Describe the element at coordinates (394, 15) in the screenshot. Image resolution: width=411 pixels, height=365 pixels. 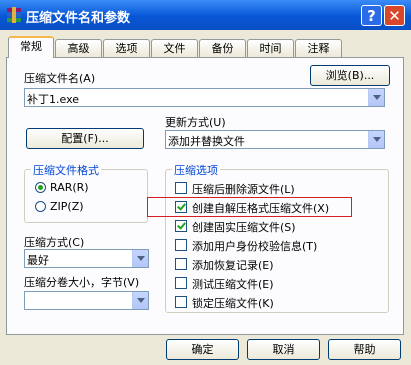
I see `titlebar-close-button: ✕` at that location.